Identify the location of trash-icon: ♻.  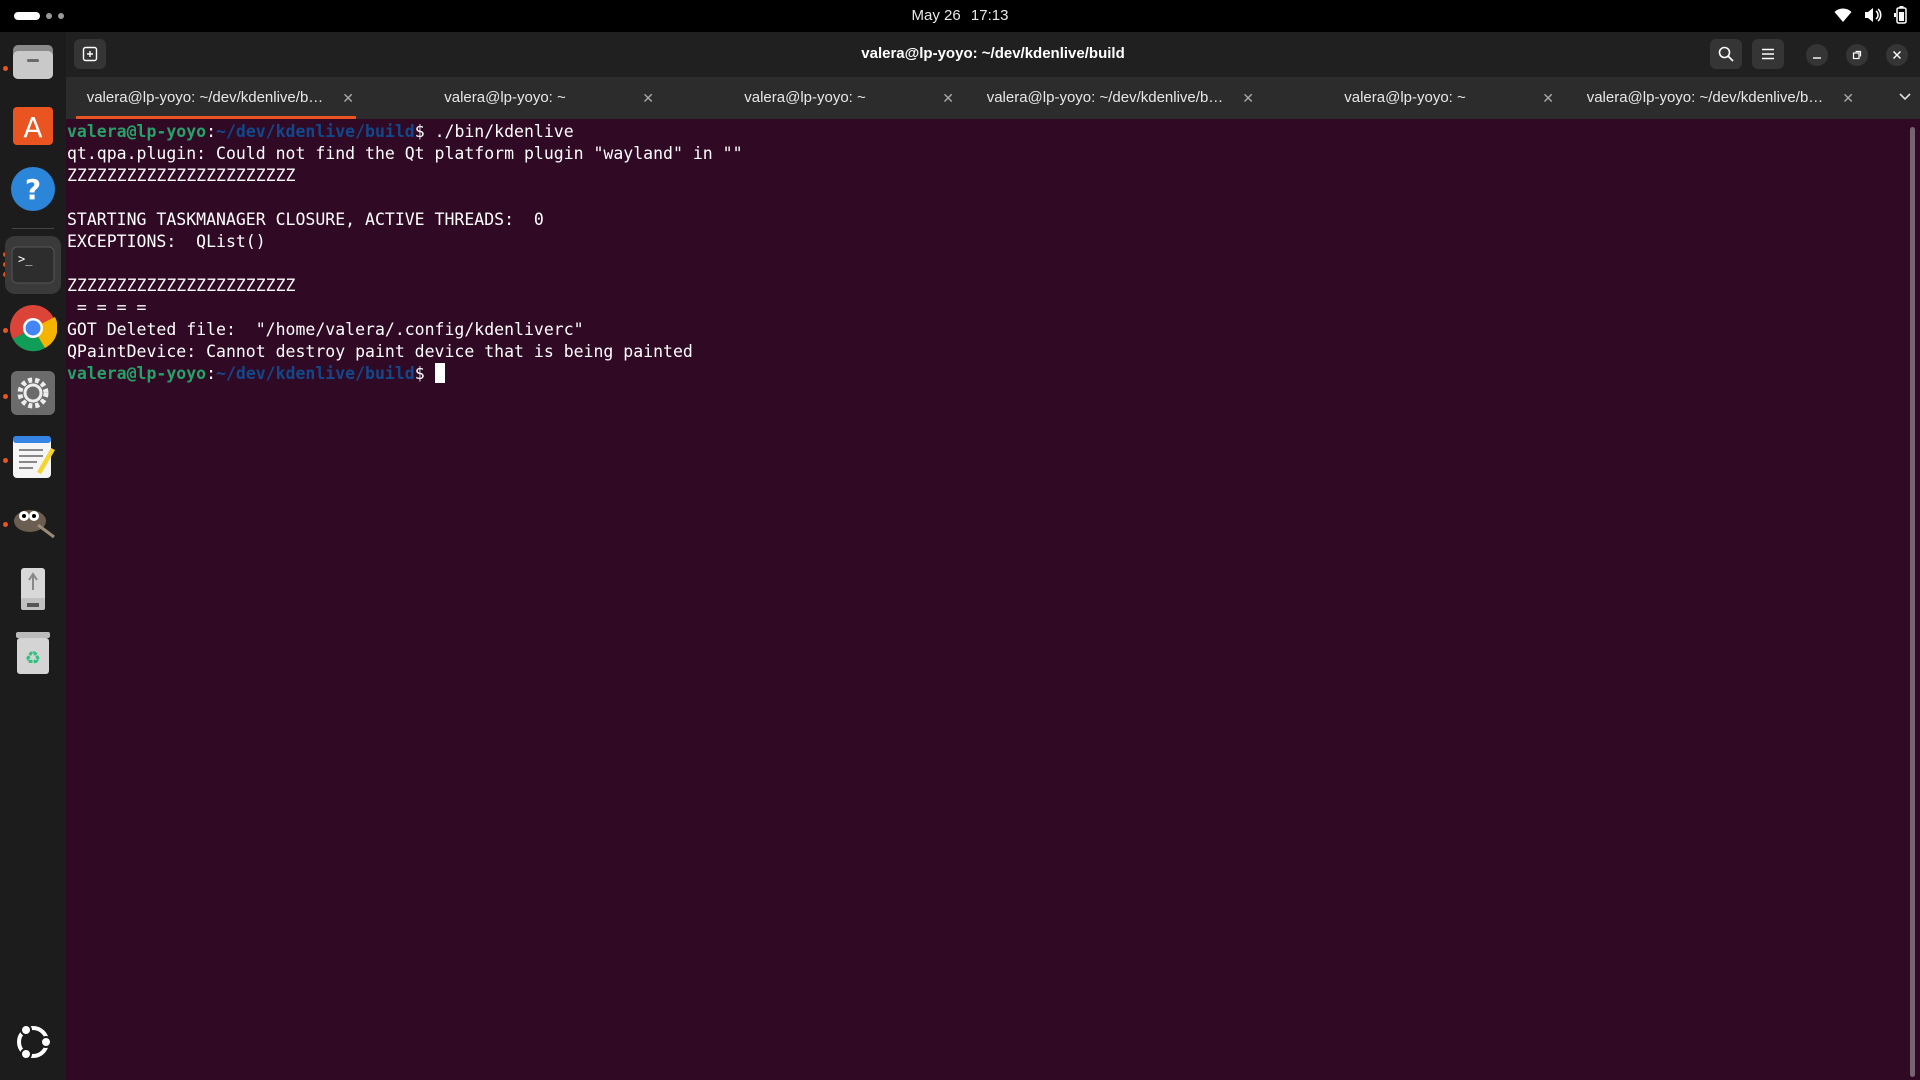
(33, 653).